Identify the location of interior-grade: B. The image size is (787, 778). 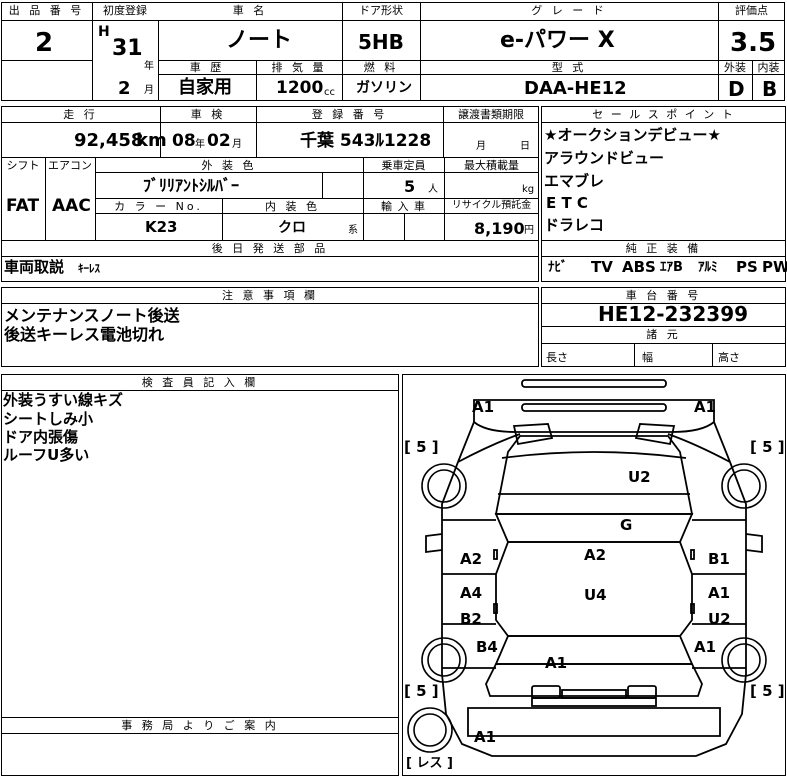
(770, 89).